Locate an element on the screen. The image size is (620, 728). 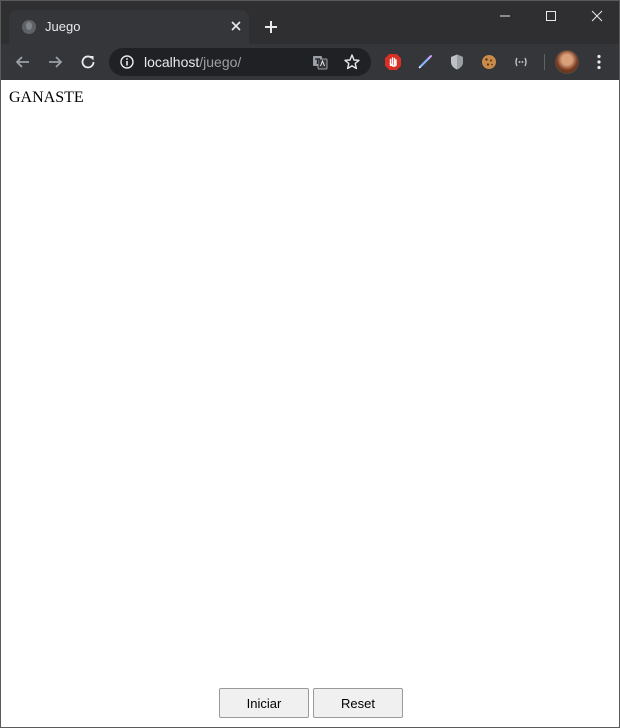
minimize-icon is located at coordinates (505, 16).